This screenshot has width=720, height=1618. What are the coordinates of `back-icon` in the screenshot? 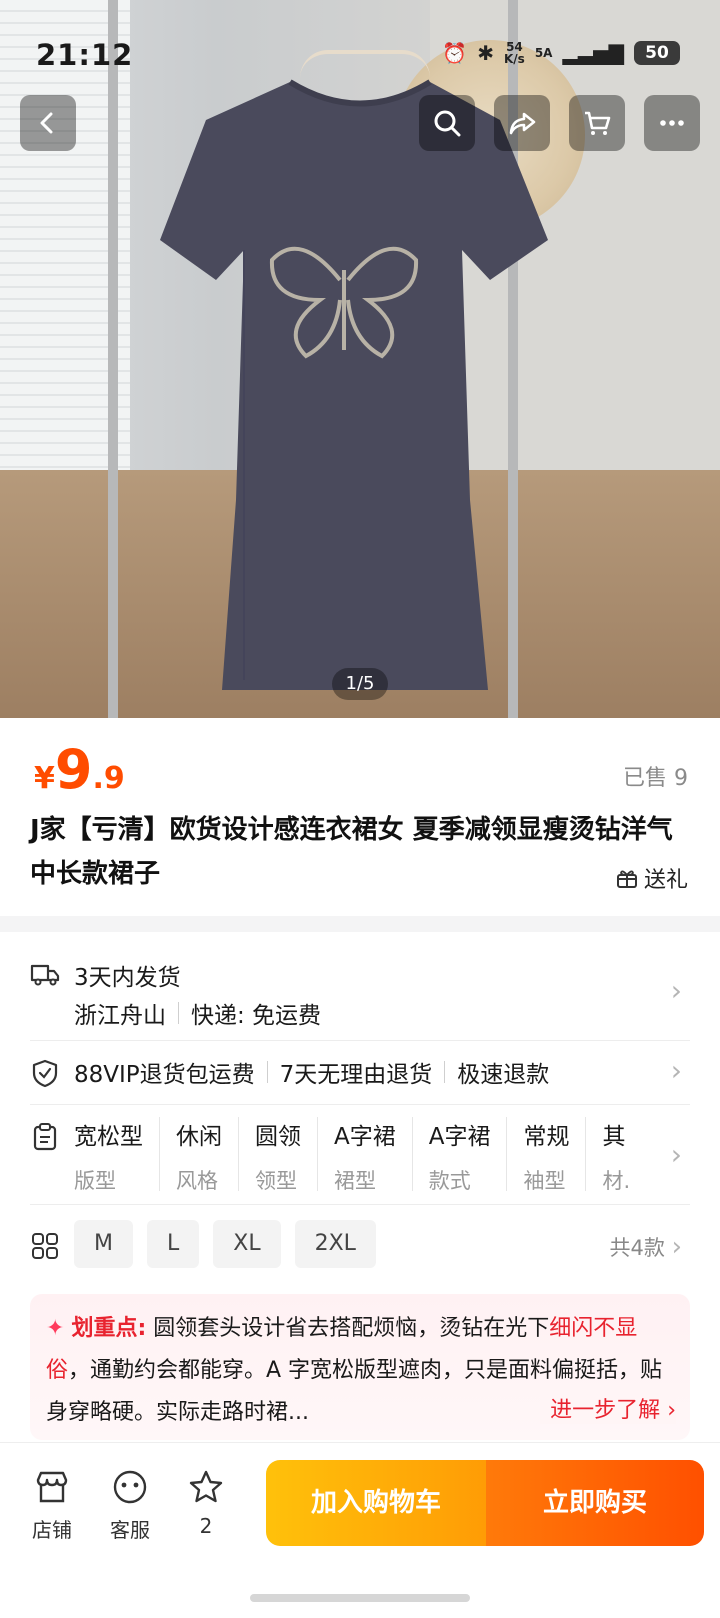 It's located at (46, 123).